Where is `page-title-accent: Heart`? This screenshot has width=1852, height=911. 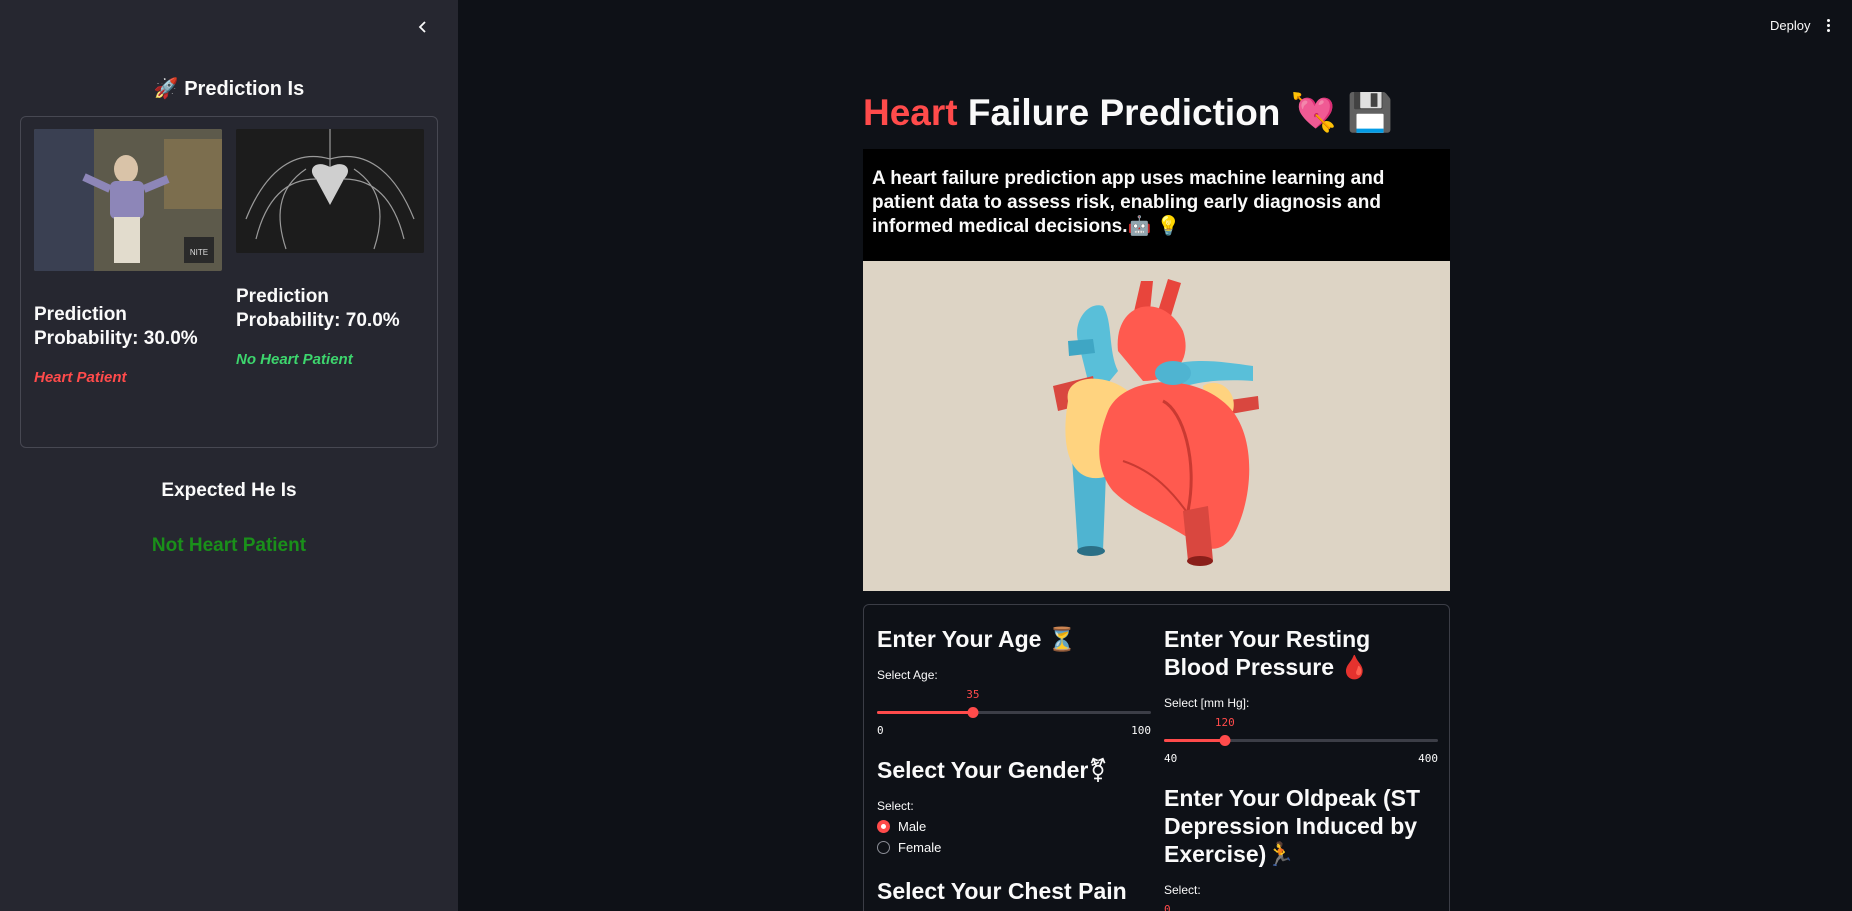
page-title-accent: Heart is located at coordinates (910, 112).